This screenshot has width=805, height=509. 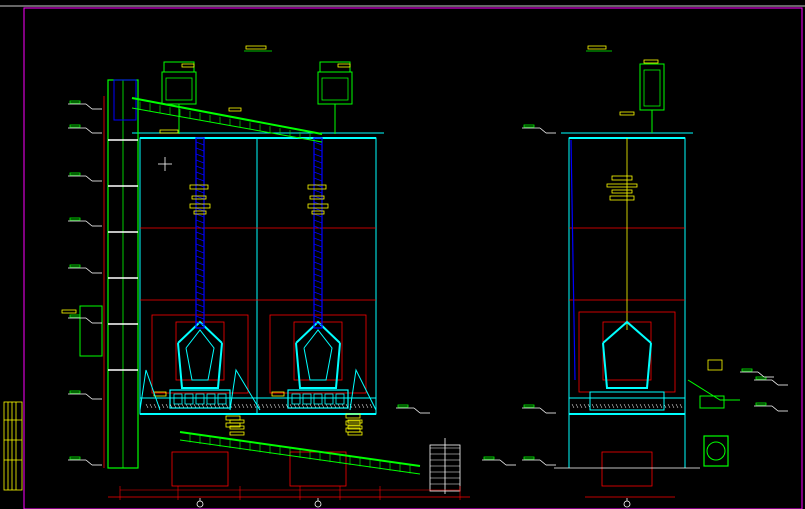 I want to click on tag-side-d, so click(x=622, y=198).